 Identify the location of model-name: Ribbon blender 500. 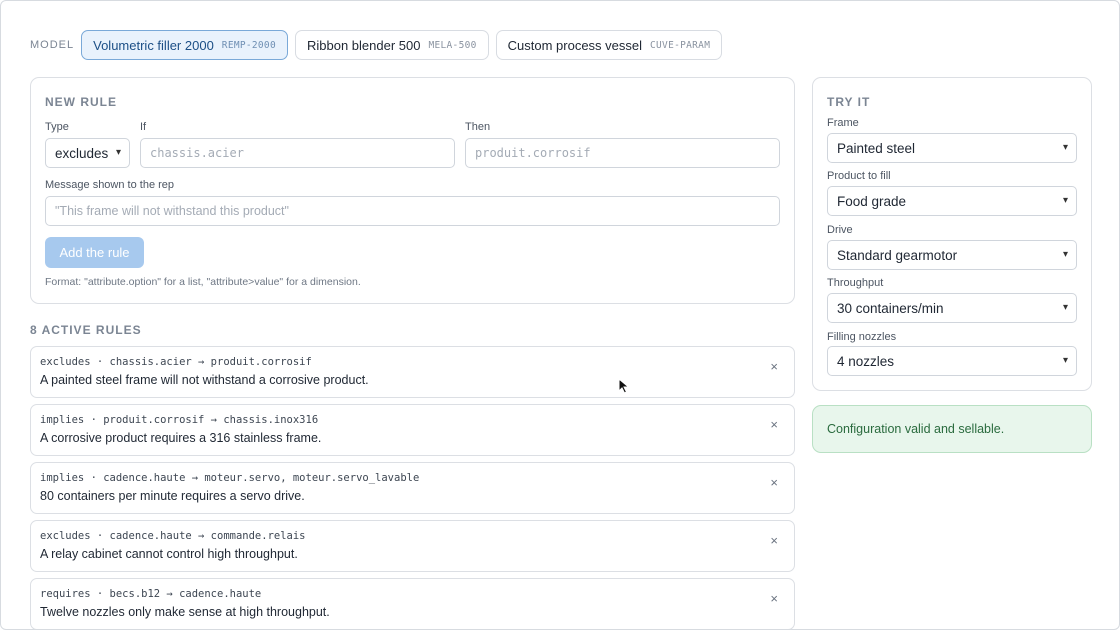
(363, 45).